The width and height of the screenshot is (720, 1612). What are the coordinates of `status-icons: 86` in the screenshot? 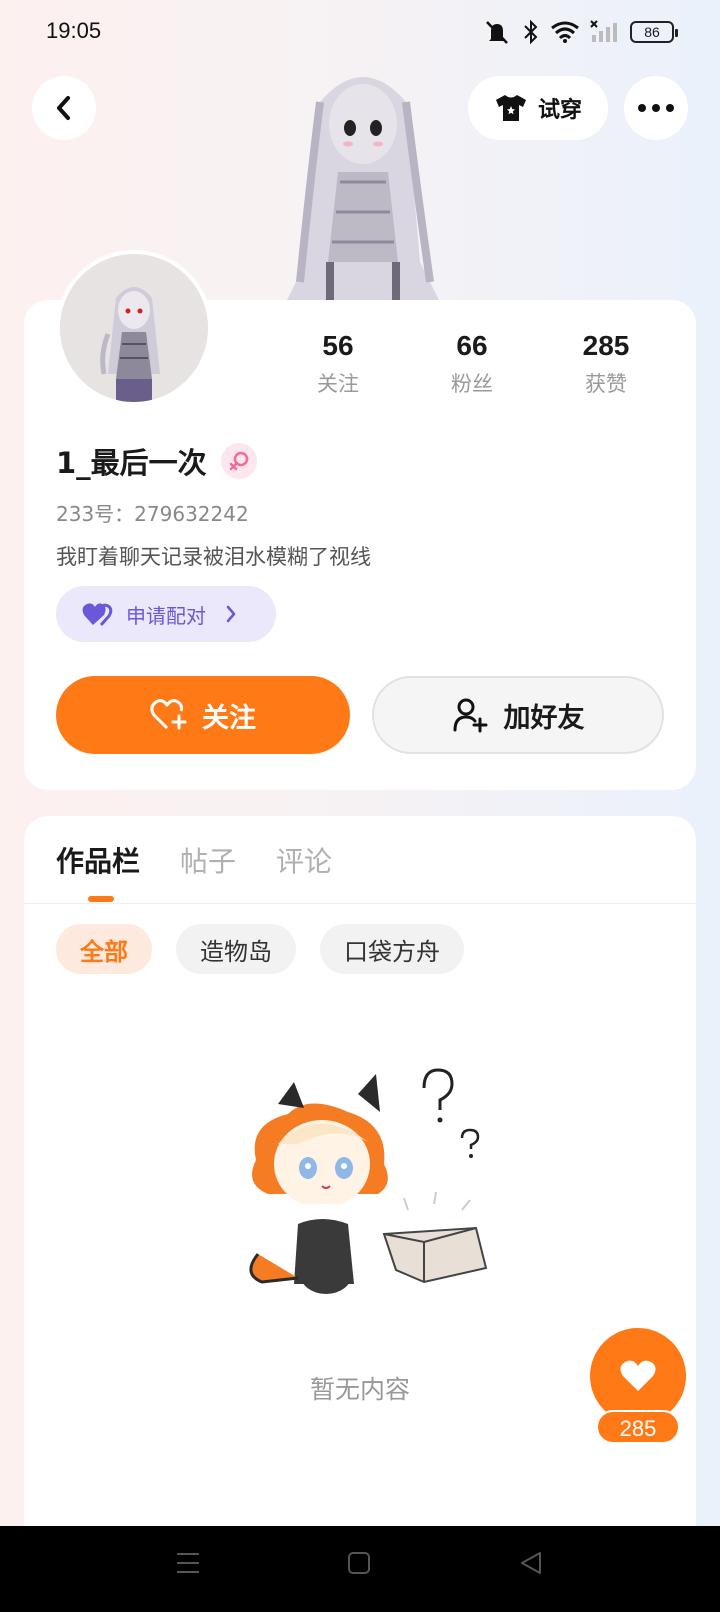 It's located at (580, 32).